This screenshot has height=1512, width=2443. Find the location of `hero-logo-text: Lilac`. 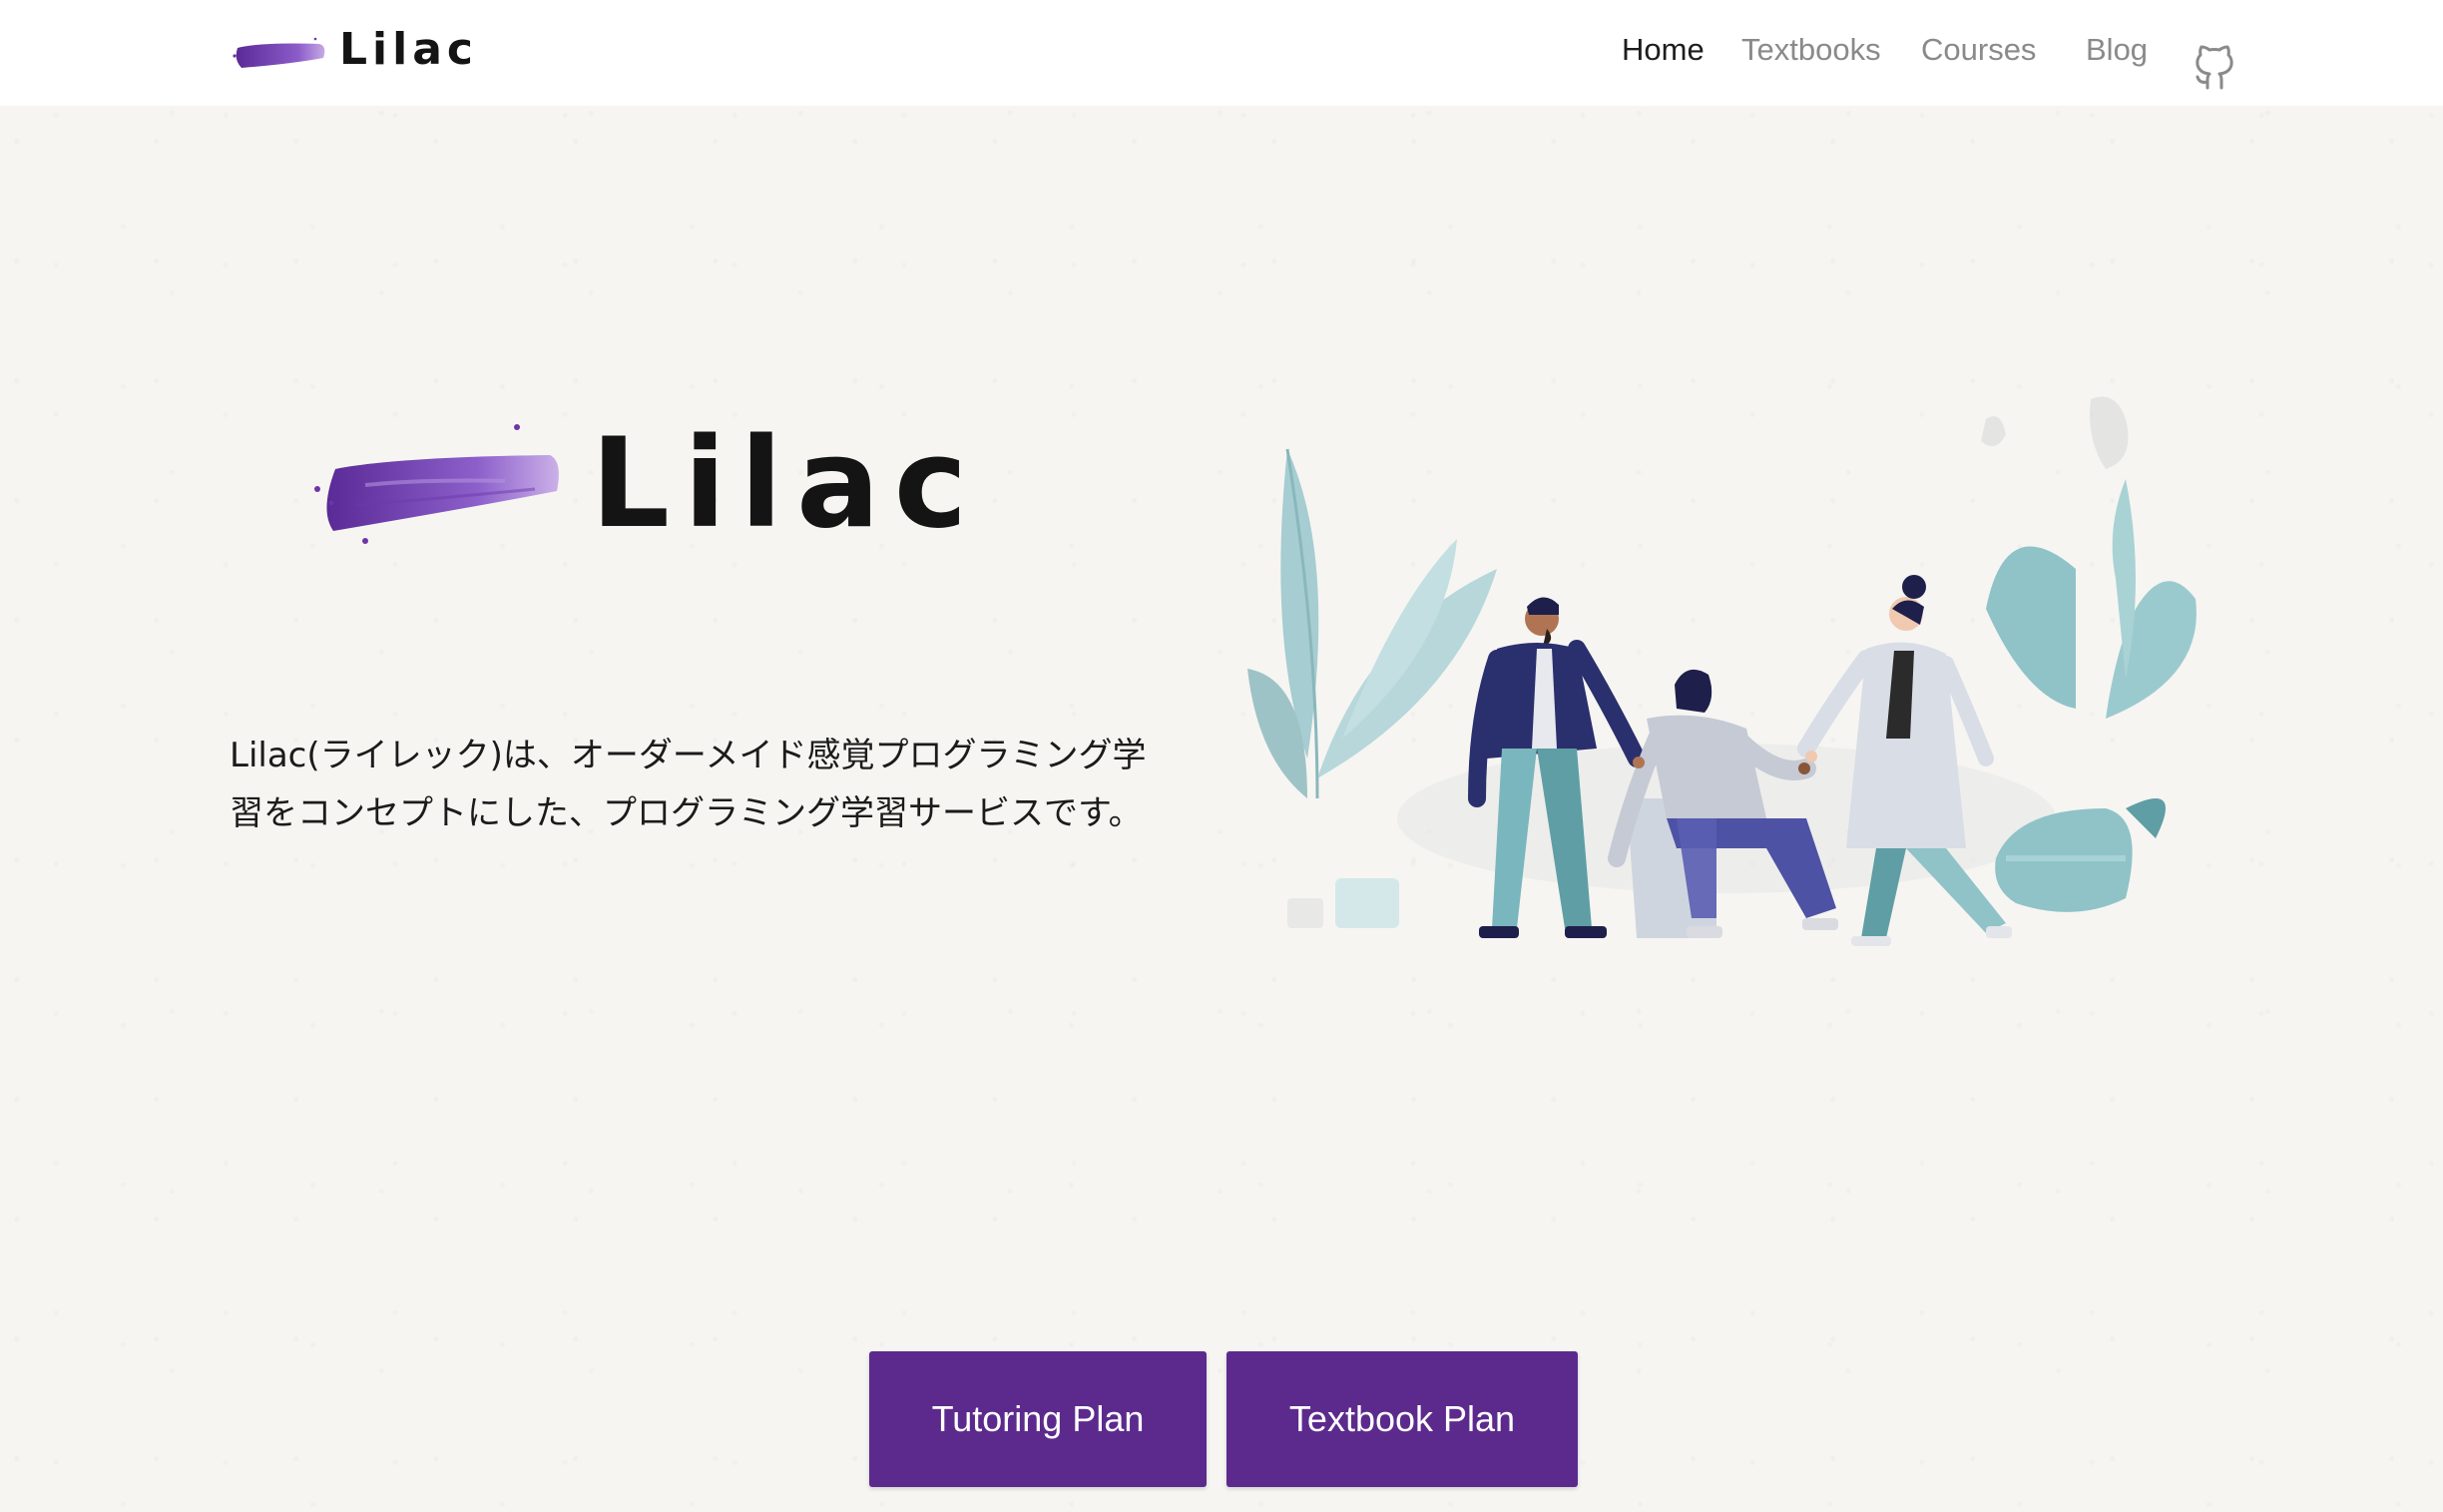

hero-logo-text: Lilac is located at coordinates (786, 484).